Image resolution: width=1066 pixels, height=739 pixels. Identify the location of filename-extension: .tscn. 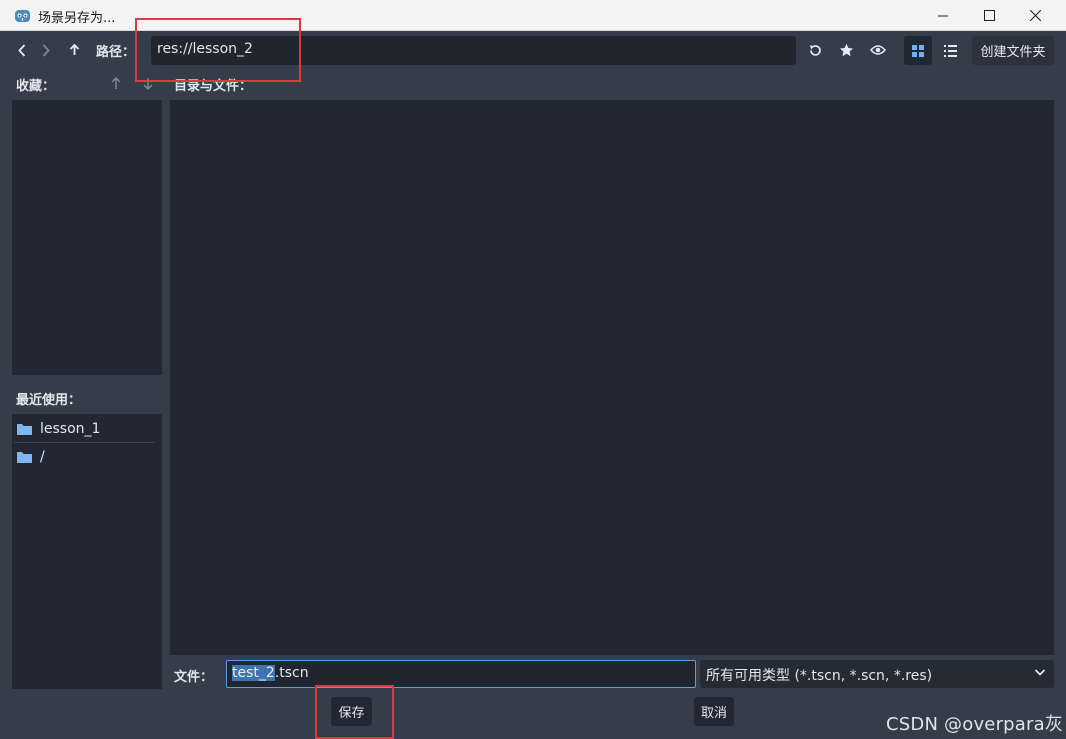
(291, 673).